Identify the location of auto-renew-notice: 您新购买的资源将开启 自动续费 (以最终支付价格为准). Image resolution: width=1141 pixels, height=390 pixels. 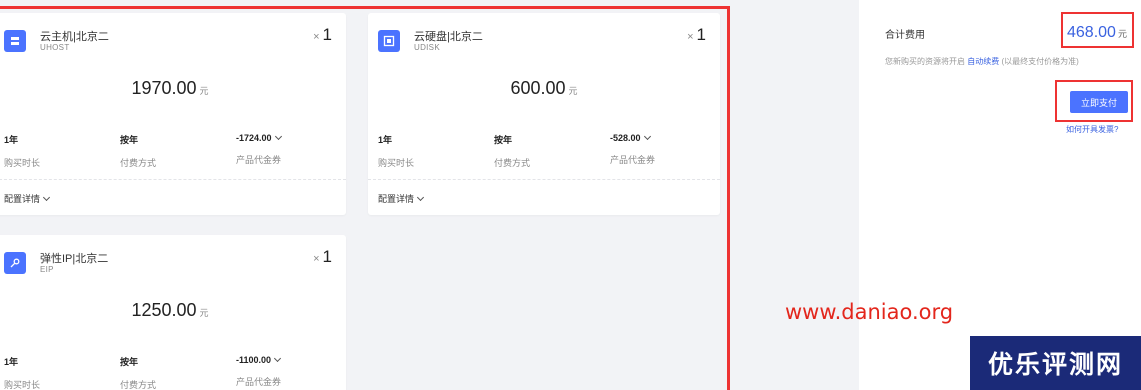
(982, 61).